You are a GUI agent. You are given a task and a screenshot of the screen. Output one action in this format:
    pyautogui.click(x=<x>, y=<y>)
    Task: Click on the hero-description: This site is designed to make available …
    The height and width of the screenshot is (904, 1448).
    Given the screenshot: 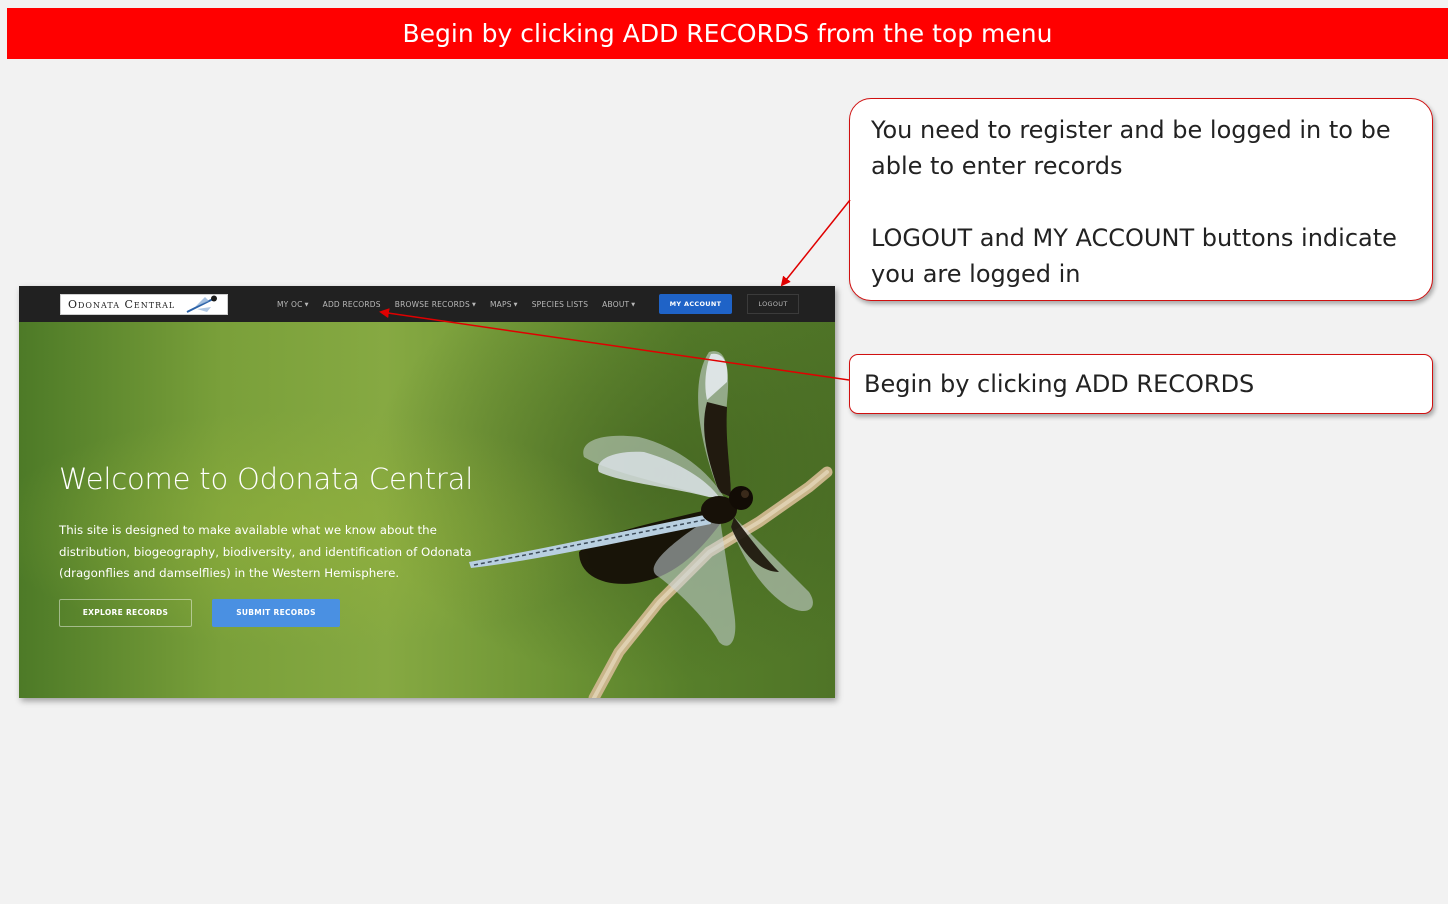 What is the action you would take?
    pyautogui.click(x=265, y=551)
    